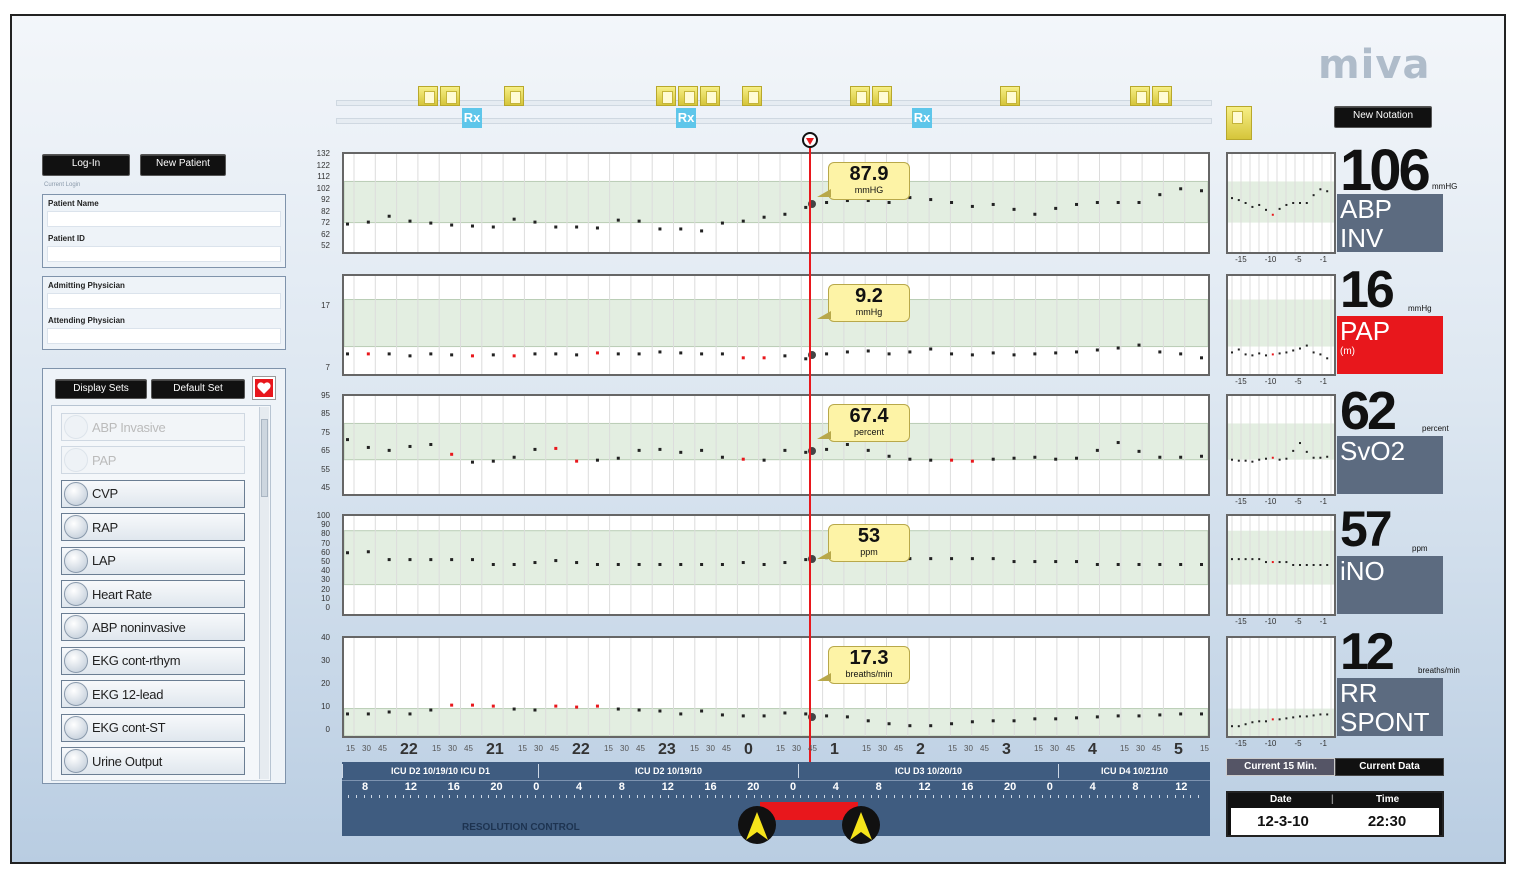 The width and height of the screenshot is (1516, 880). Describe the element at coordinates (164, 254) in the screenshot. I see `patient-id-field` at that location.